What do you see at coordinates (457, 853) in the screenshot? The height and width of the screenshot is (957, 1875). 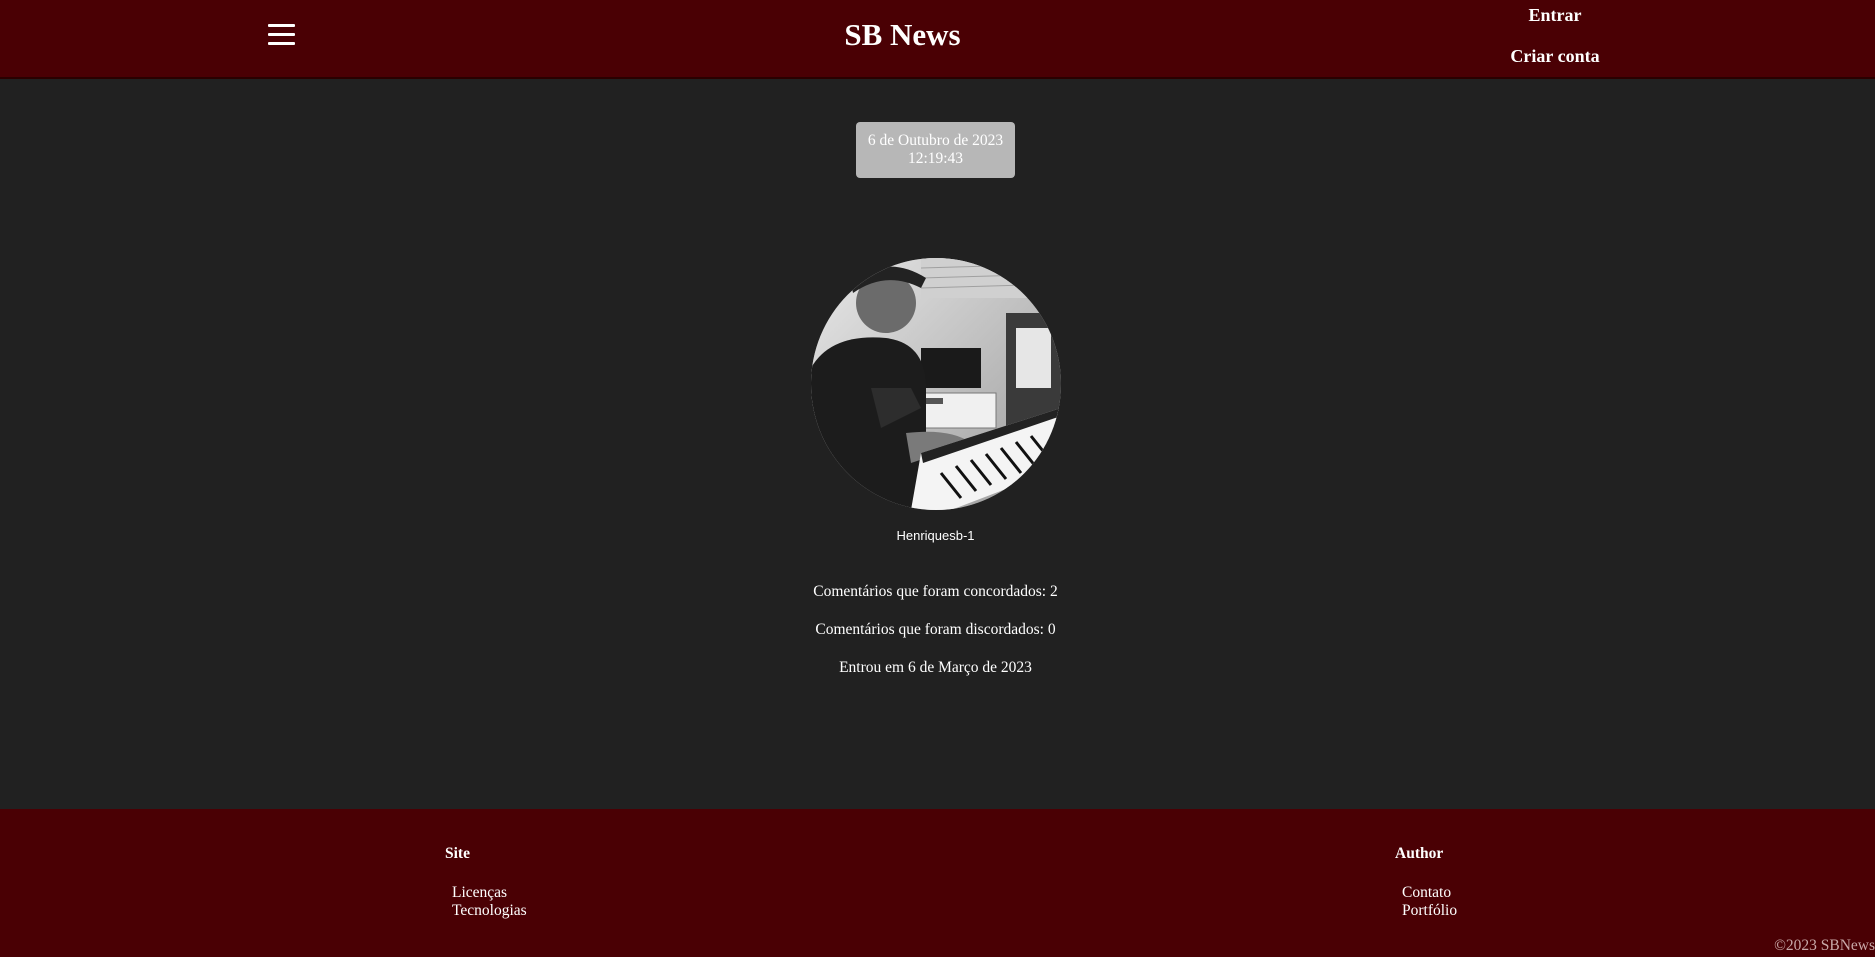 I see `footer-site-heading: Site` at bounding box center [457, 853].